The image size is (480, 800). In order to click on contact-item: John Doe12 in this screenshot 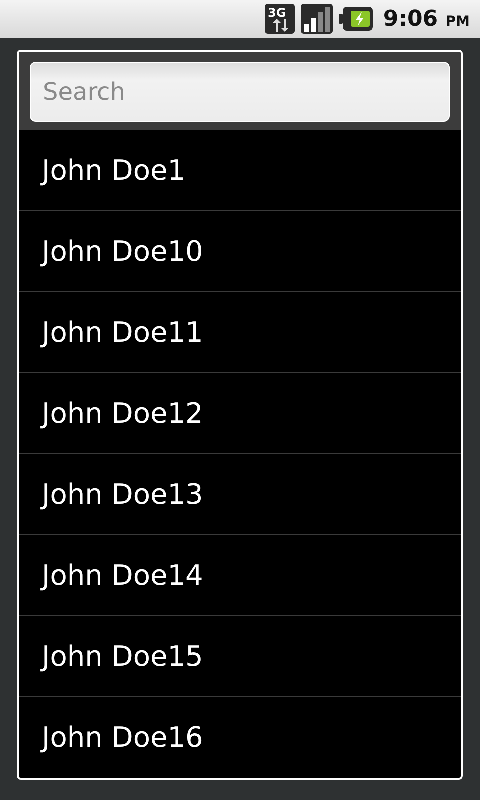, I will do `click(240, 413)`.